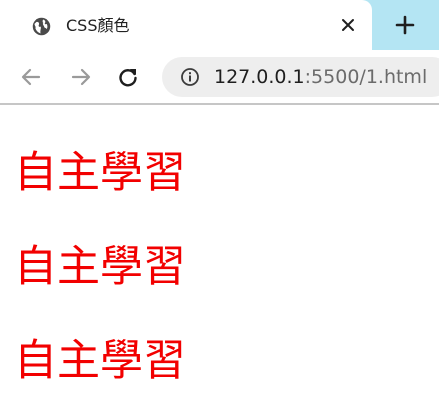  I want to click on toolbar: 127.0.0.1:5500/1.html, so click(219, 76).